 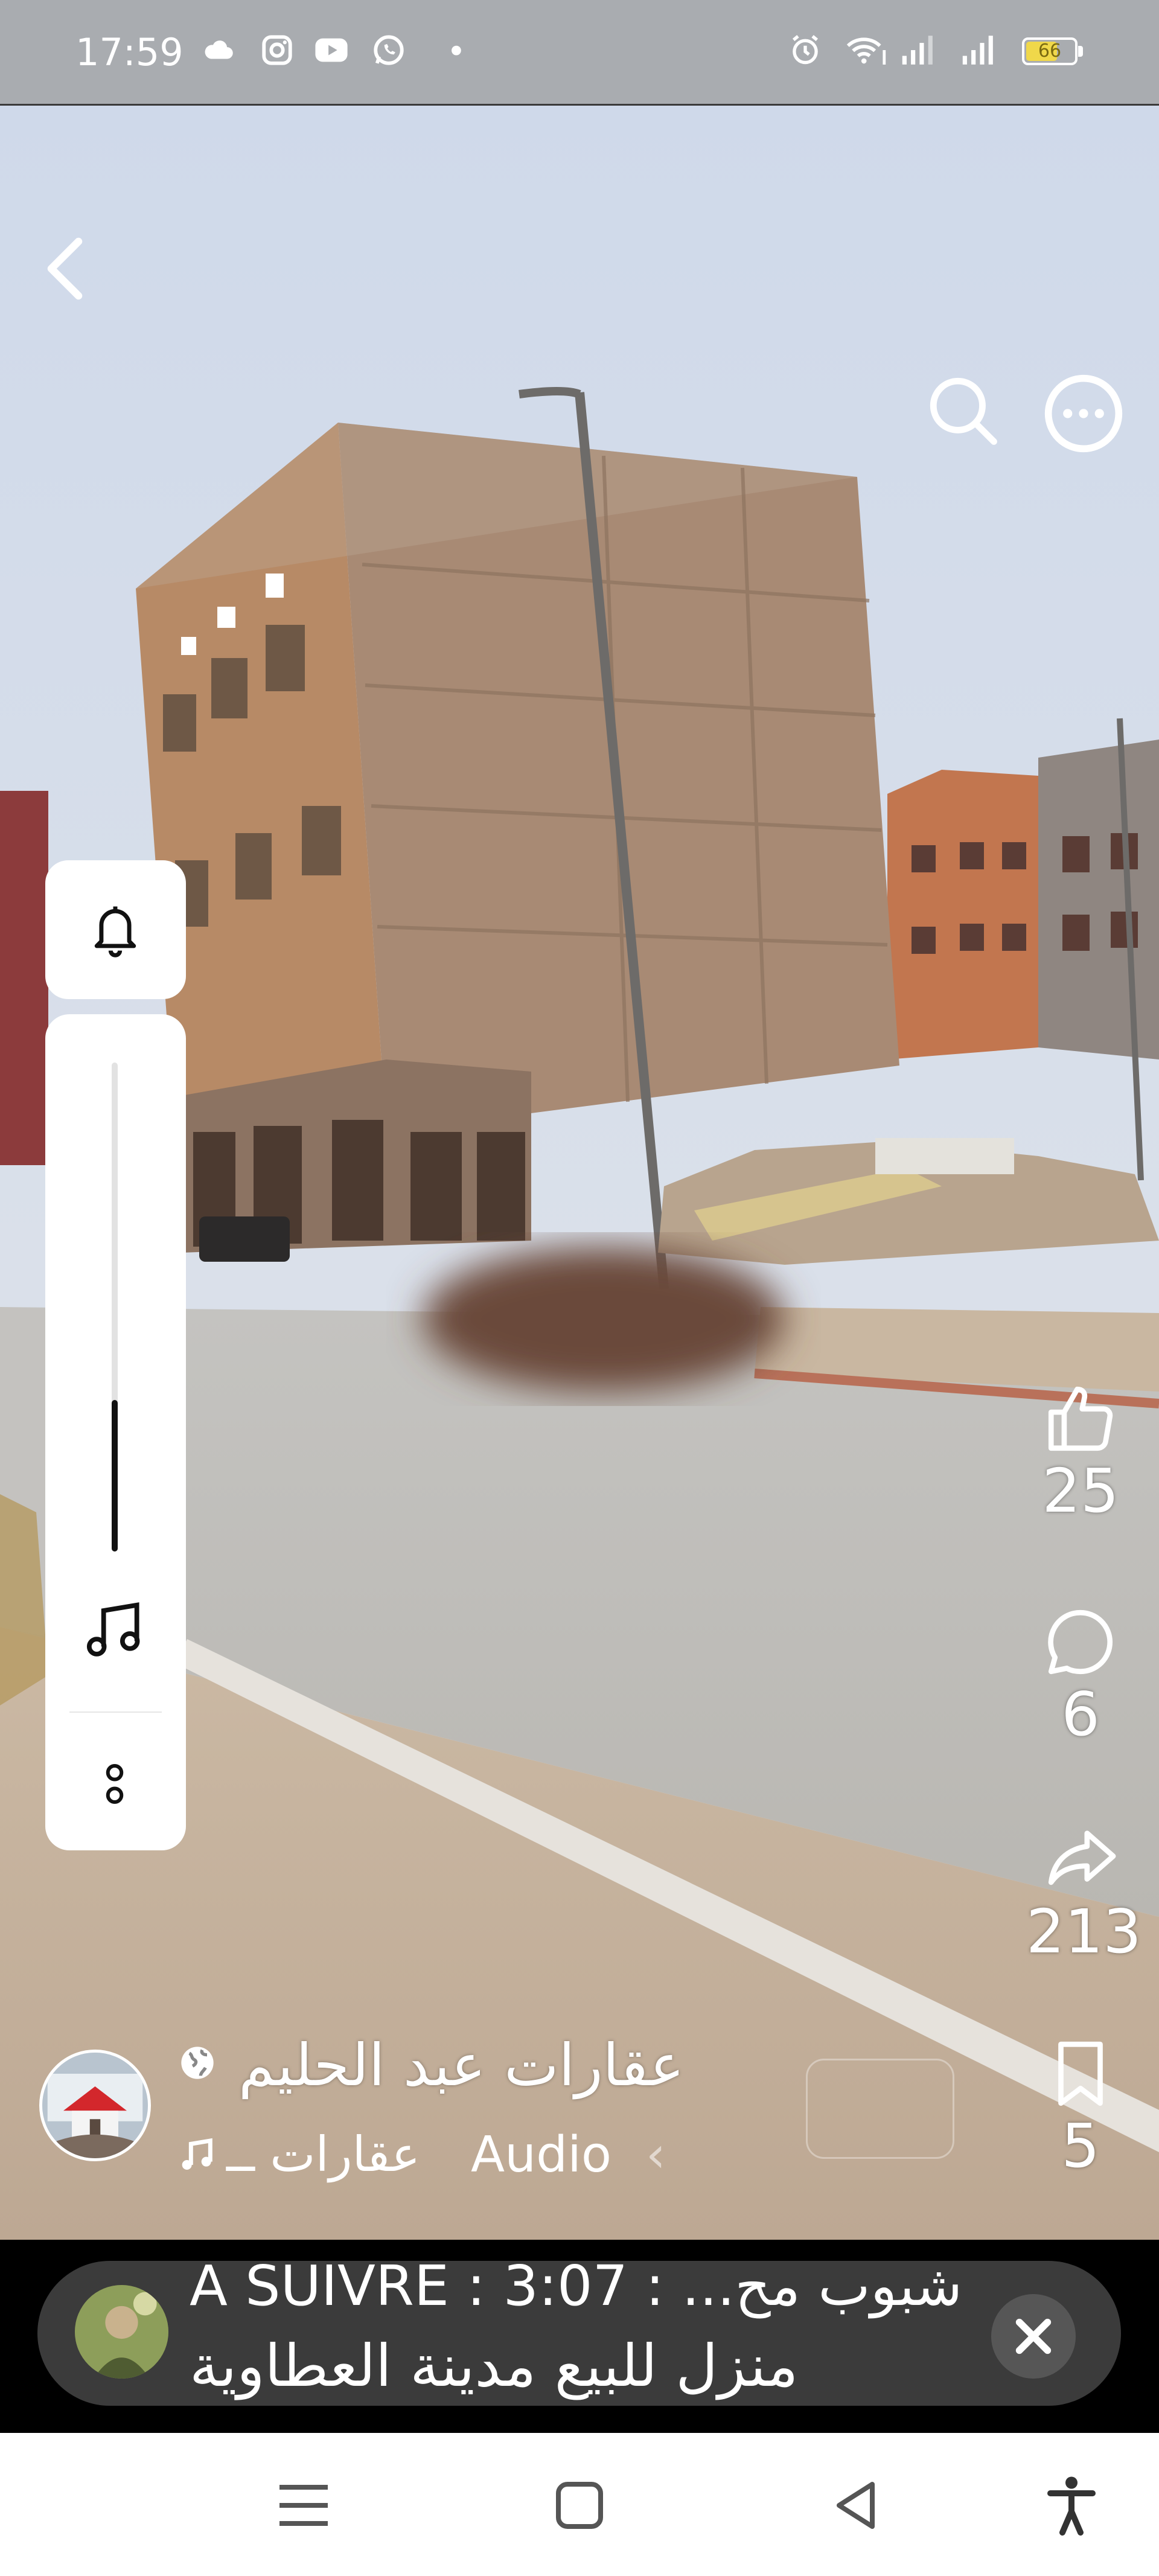 I want to click on back-triangle-icon, so click(x=857, y=2505).